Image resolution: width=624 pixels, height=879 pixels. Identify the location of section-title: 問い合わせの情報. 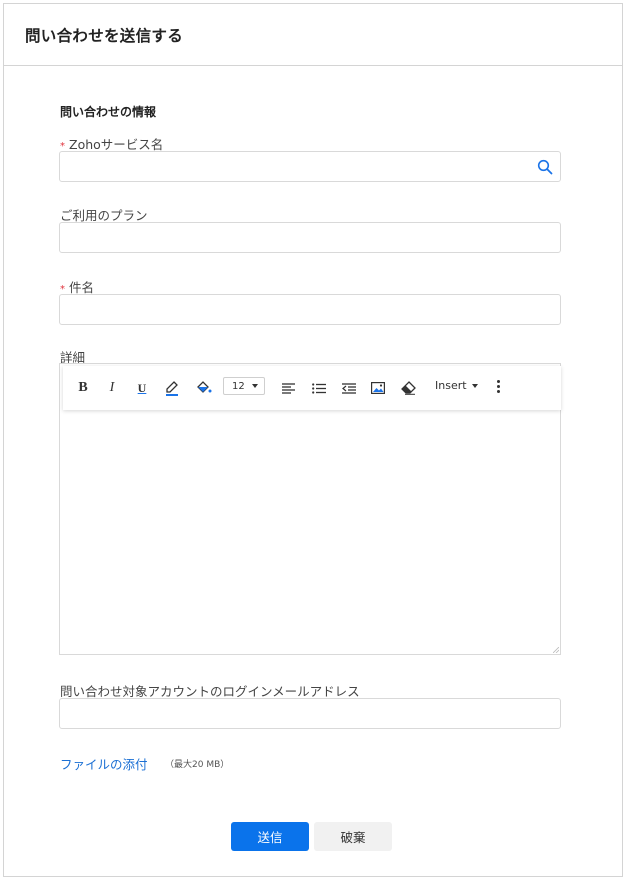
(108, 112).